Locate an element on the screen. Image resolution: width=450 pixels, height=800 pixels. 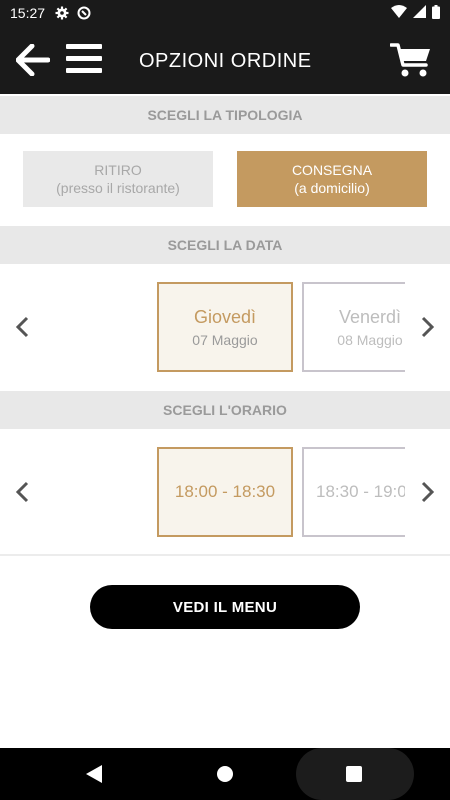
divider is located at coordinates (225, 555).